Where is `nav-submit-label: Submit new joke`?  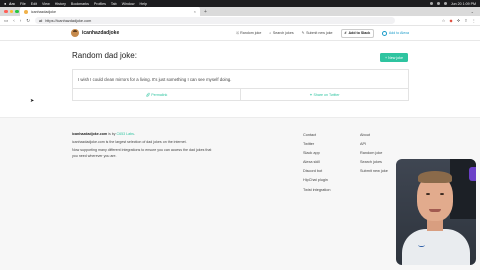 nav-submit-label: Submit new joke is located at coordinates (319, 33).